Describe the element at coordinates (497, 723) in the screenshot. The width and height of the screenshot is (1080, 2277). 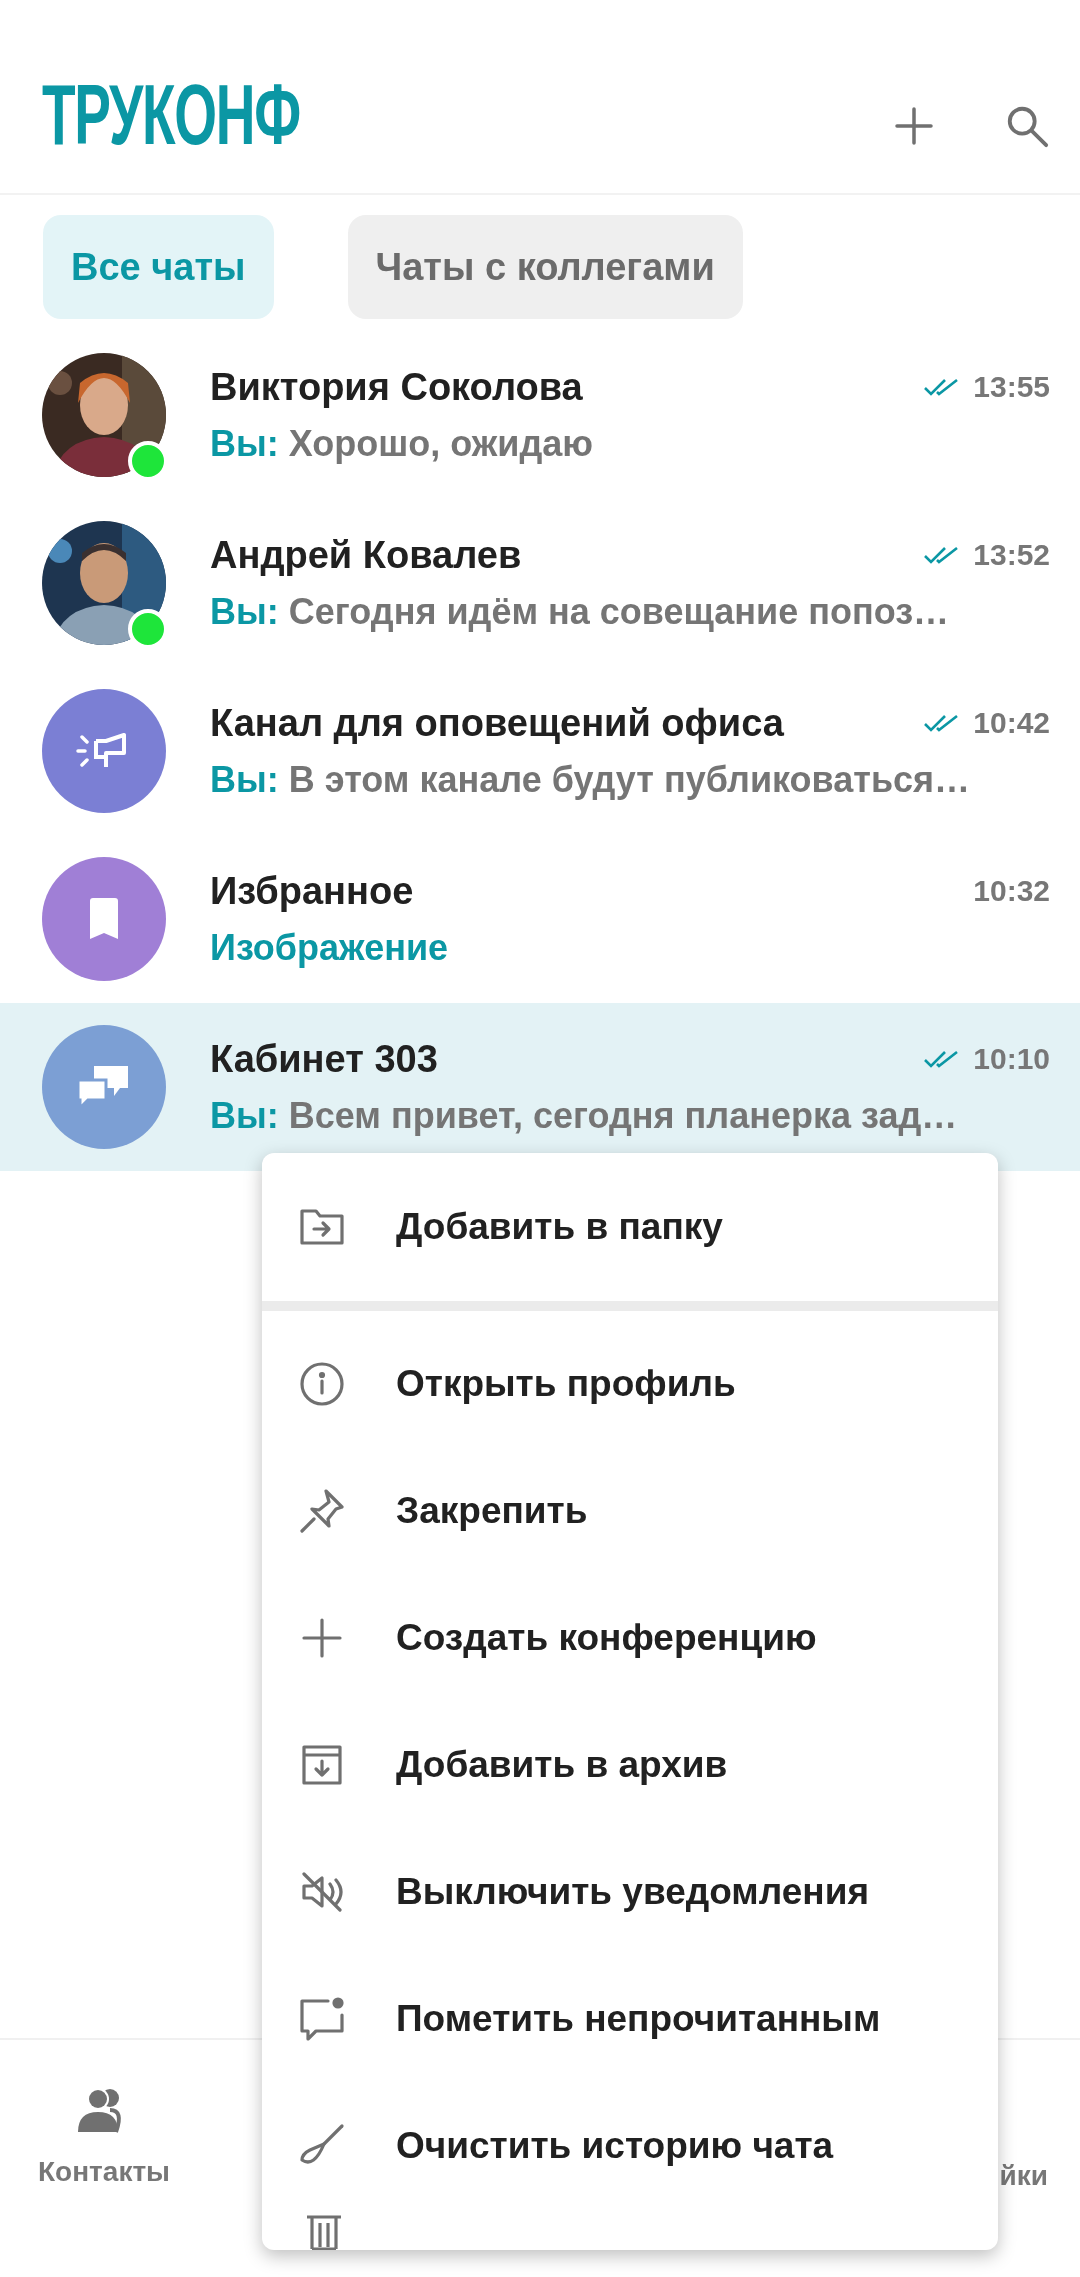
I see `chat-name: Канал для оповещений офиса` at that location.